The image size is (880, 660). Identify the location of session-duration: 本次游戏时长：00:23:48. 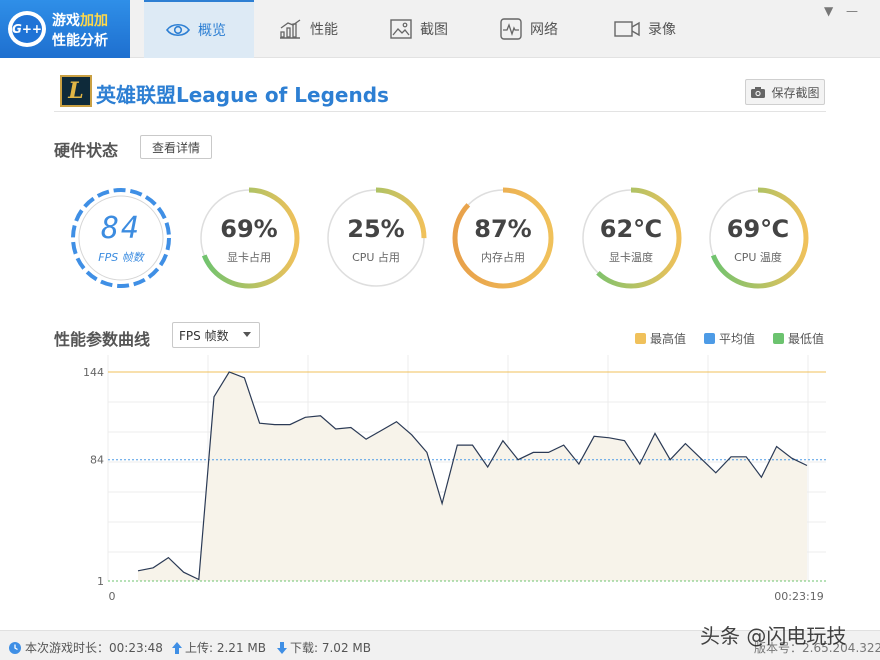
(85, 647).